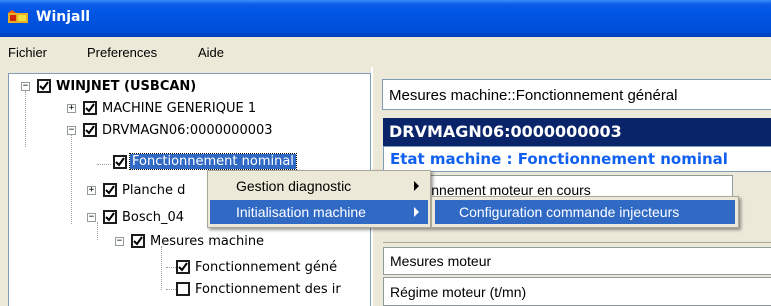 The width and height of the screenshot is (771, 306). I want to click on menu-fichier: Fichier, so click(27, 52).